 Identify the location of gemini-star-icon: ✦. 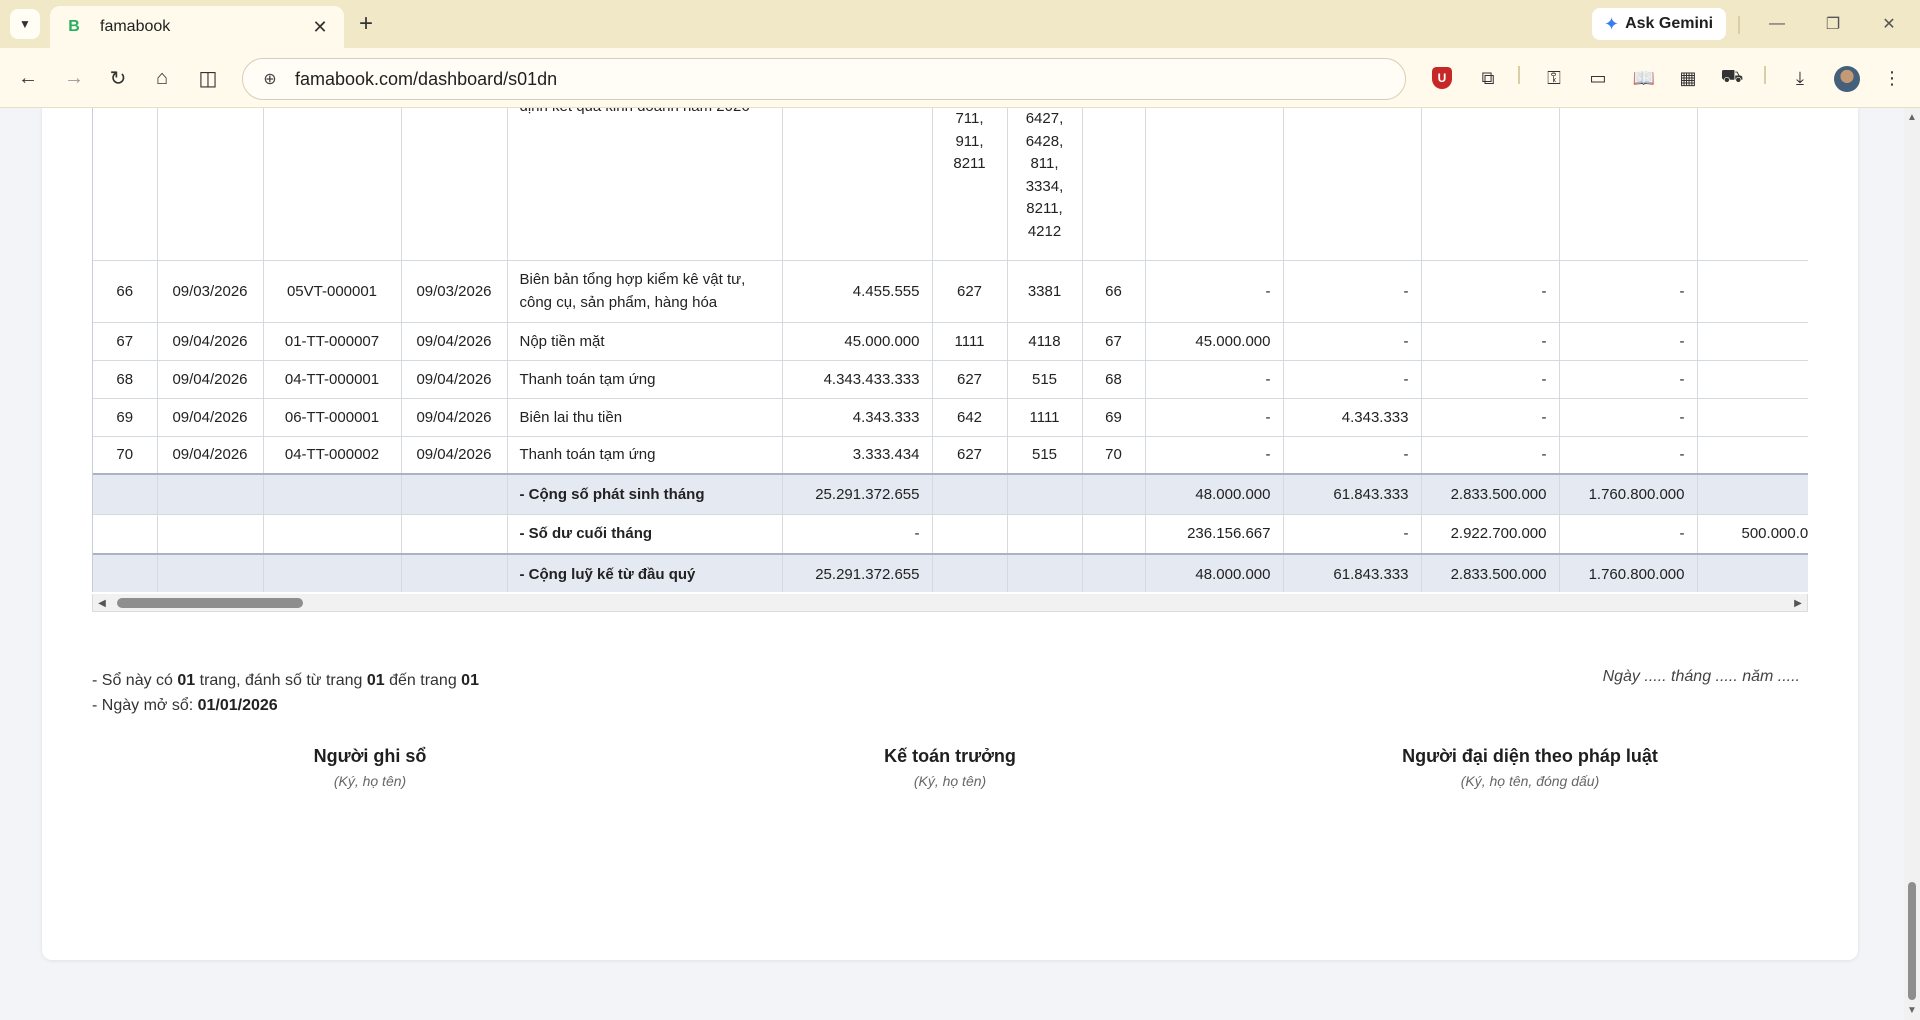
(1612, 23).